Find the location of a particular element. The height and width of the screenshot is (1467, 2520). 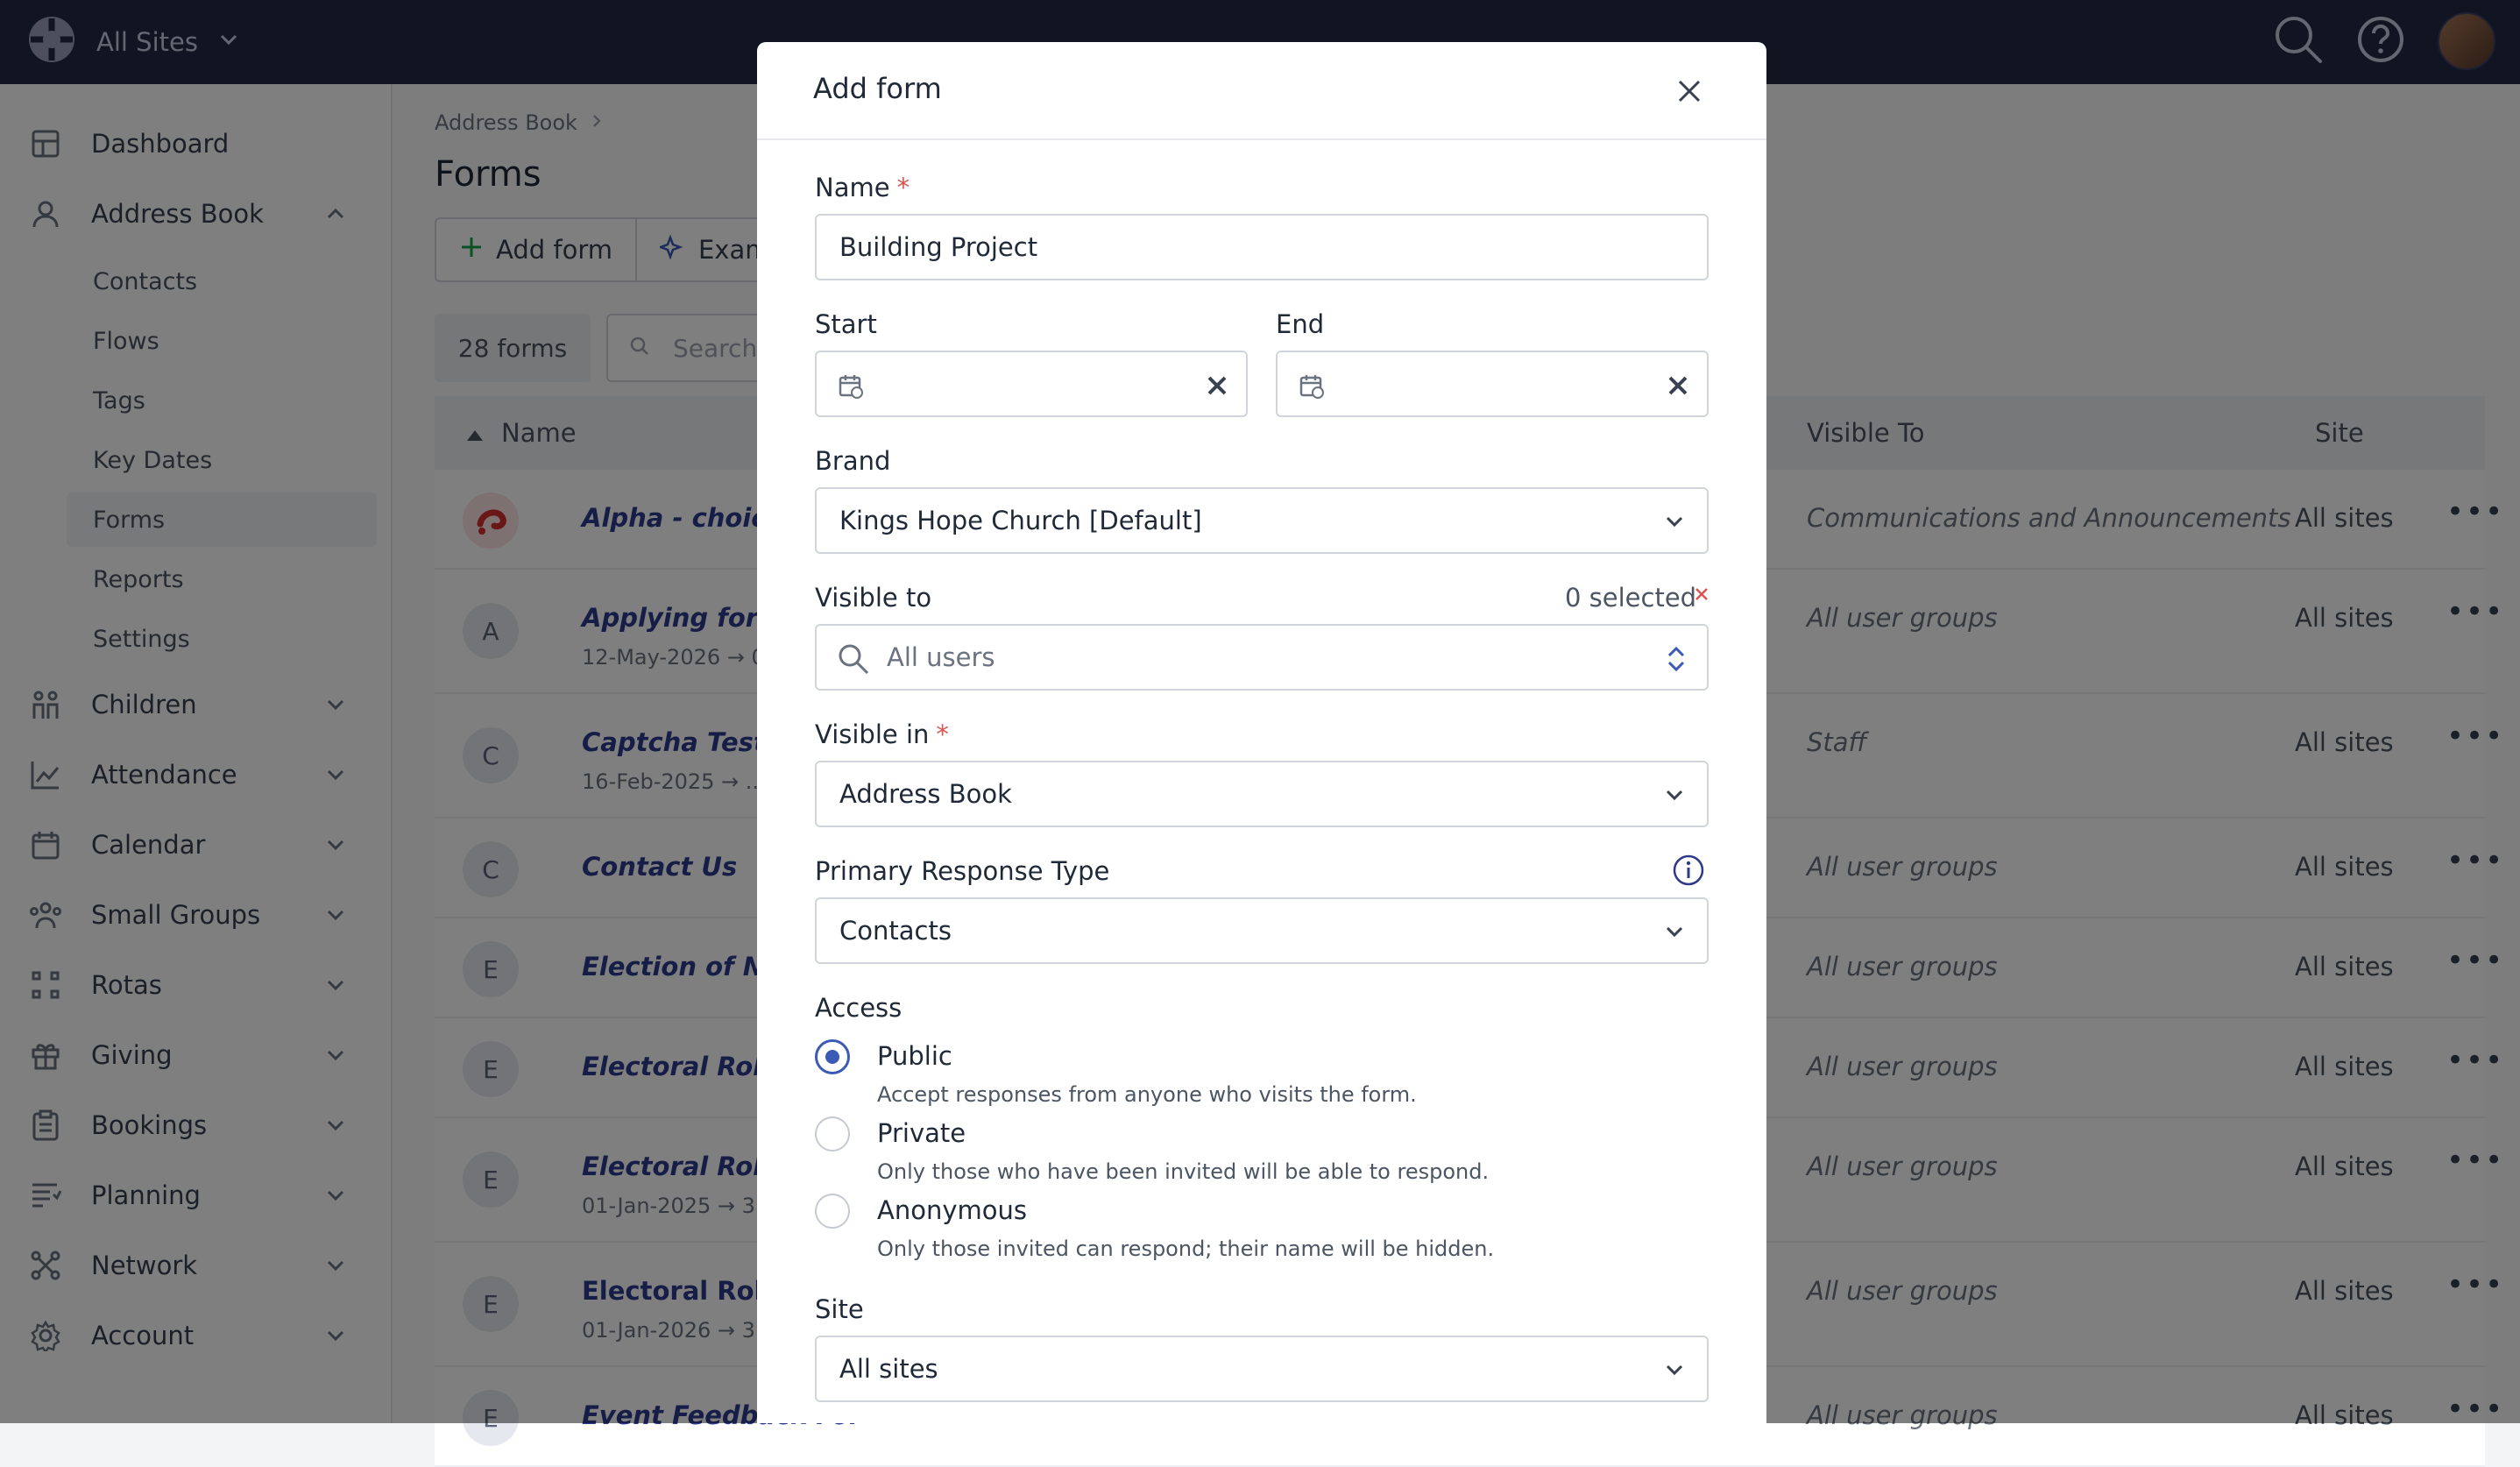

info-icon is located at coordinates (1688, 872).